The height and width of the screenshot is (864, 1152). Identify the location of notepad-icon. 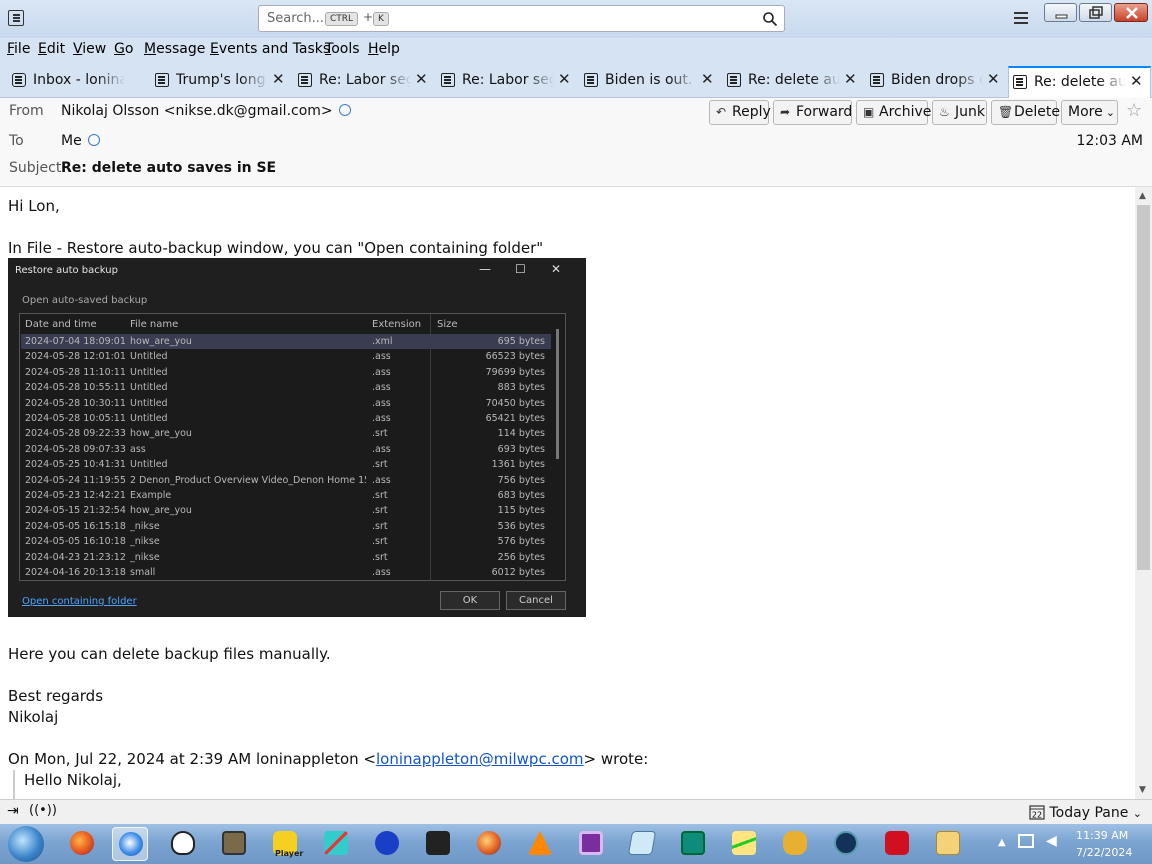
(642, 844).